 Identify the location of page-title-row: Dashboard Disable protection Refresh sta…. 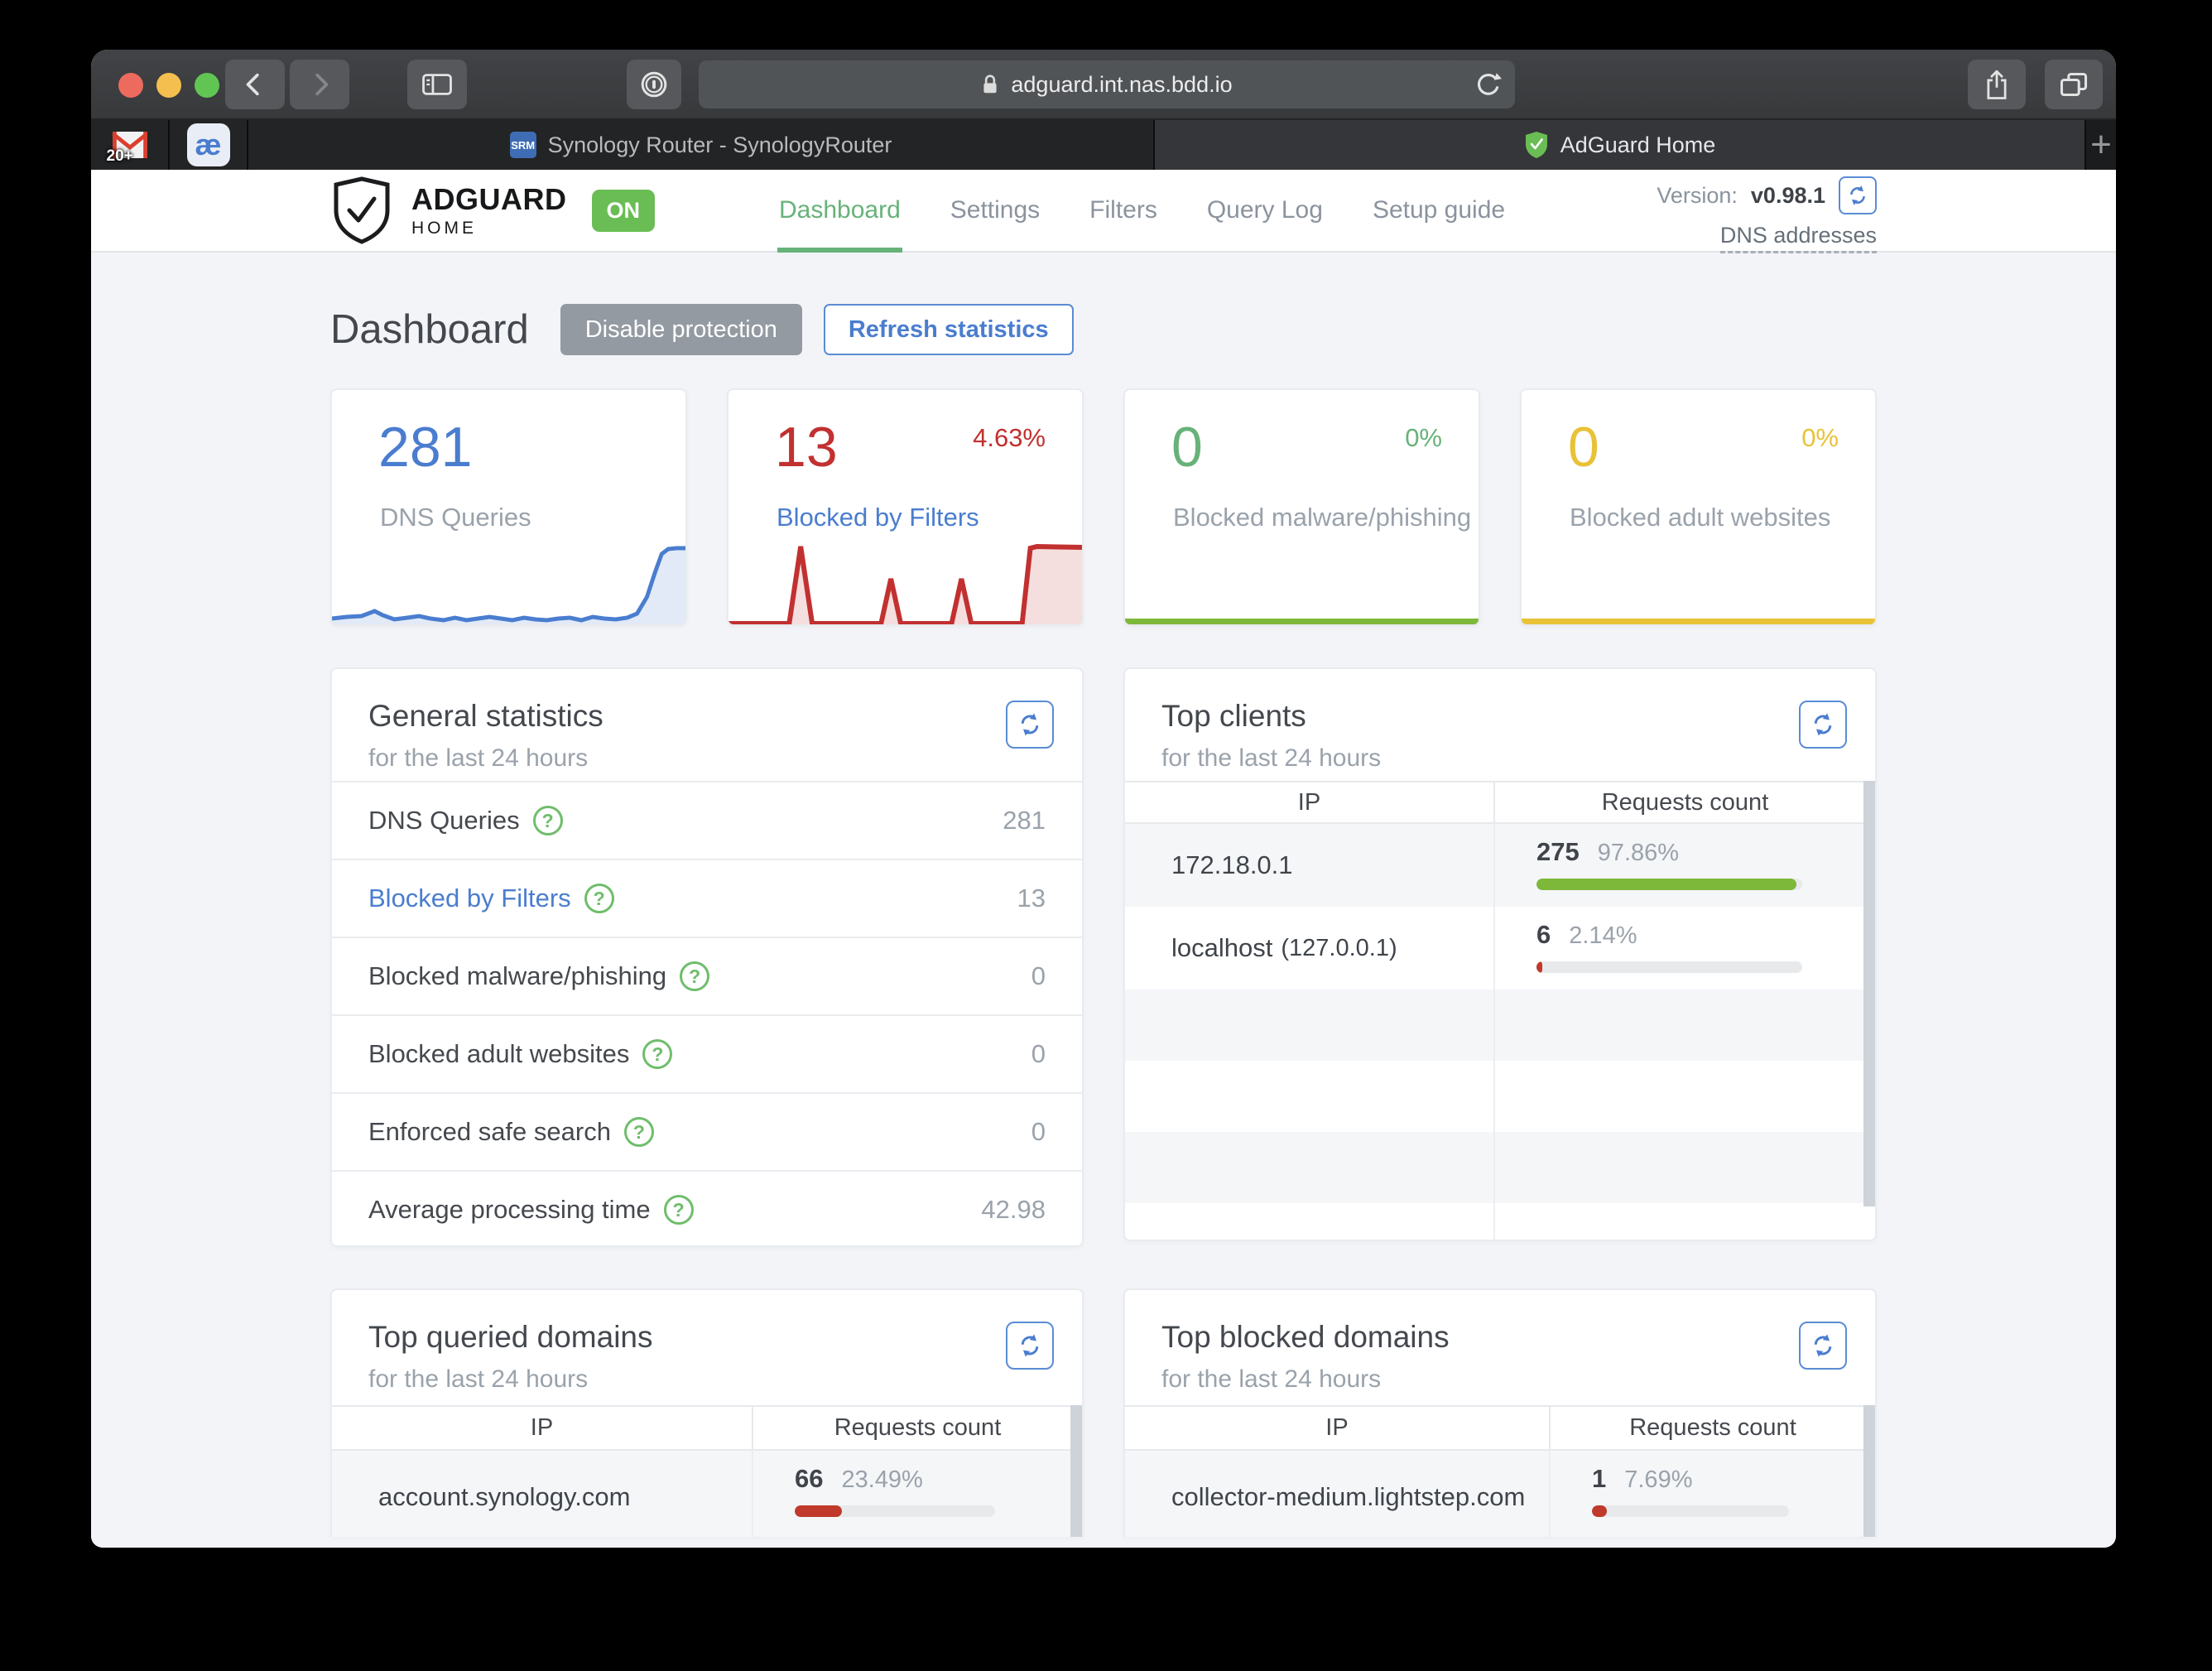
(1103, 329).